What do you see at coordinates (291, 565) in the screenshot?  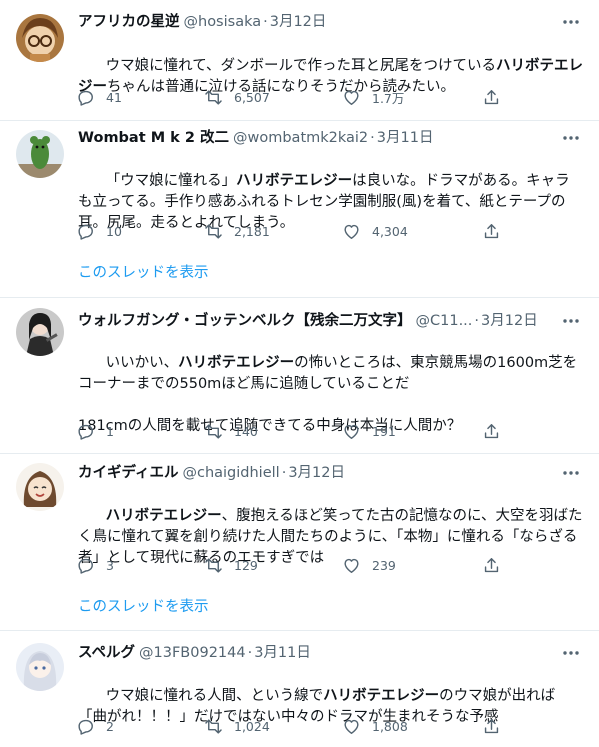 I see `tweet-actions: 3 129 239` at bounding box center [291, 565].